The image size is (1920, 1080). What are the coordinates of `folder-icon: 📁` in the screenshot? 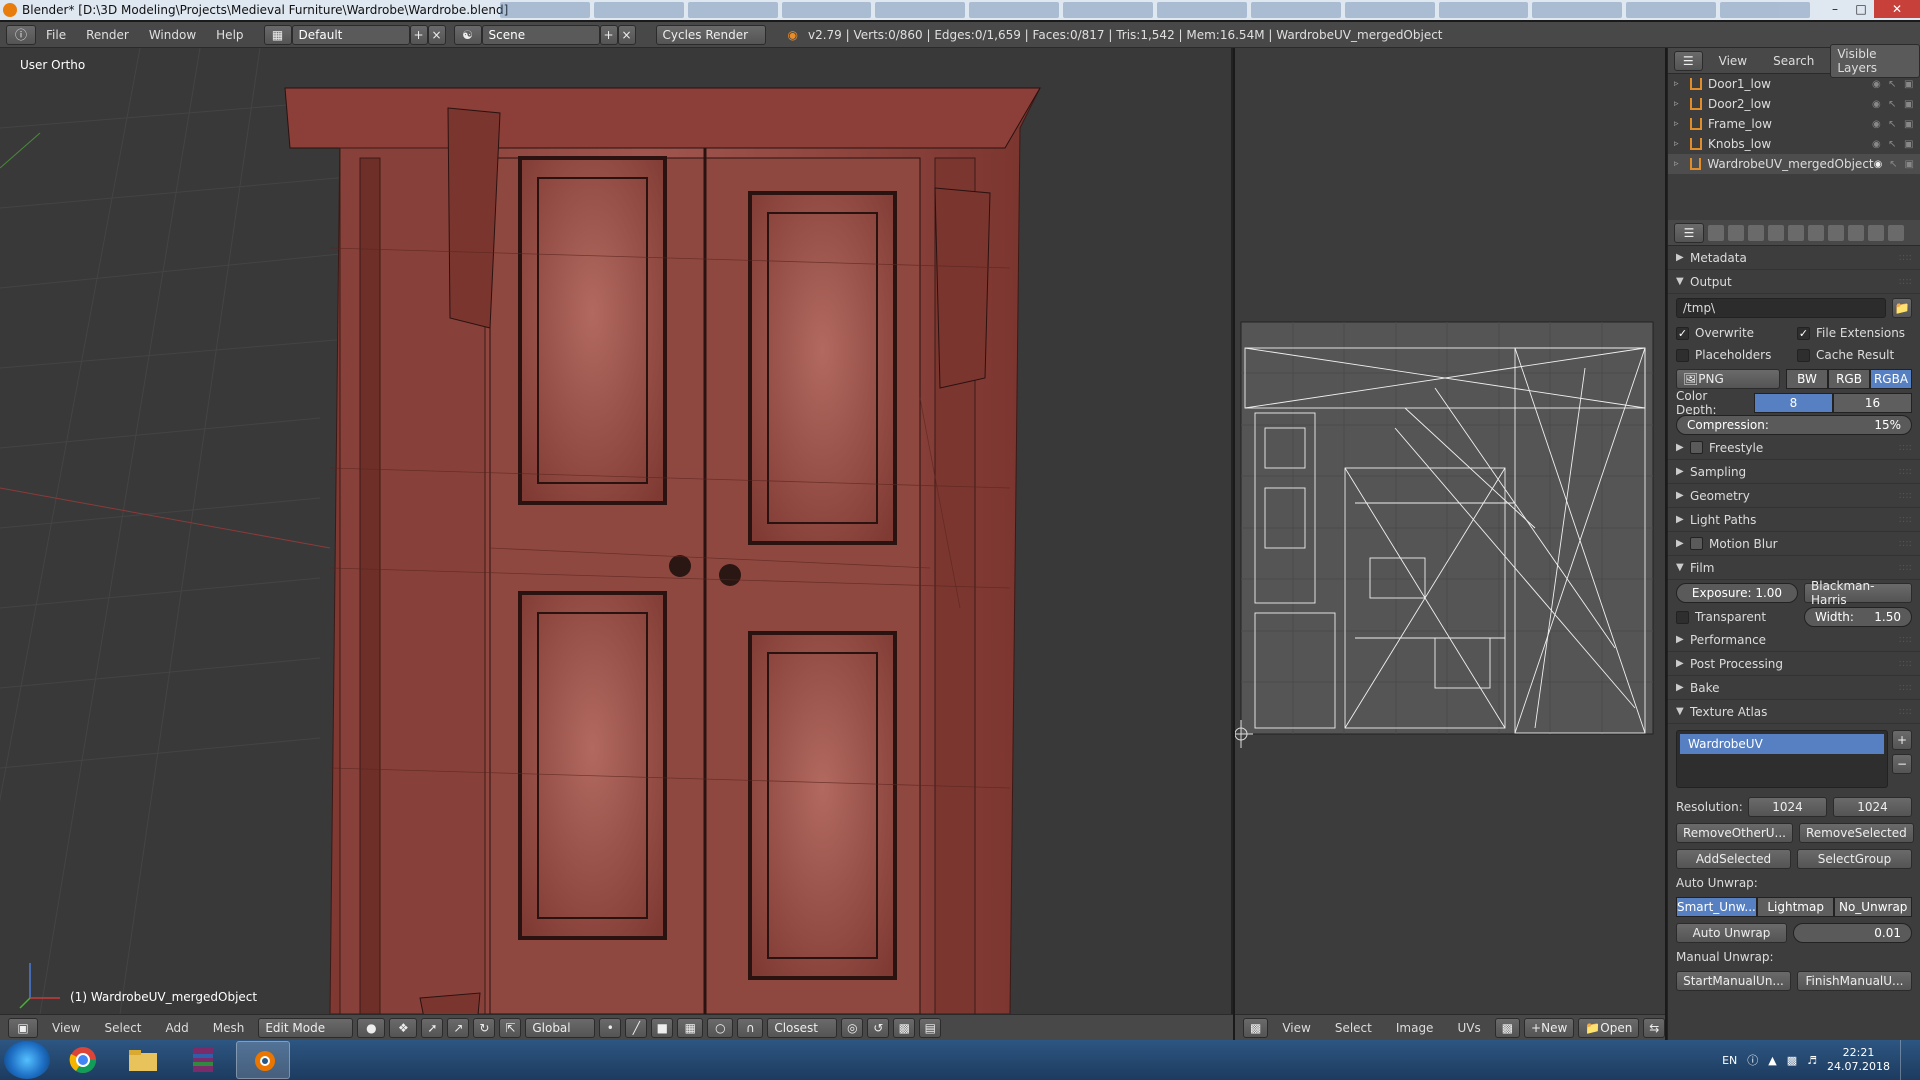 It's located at (1902, 308).